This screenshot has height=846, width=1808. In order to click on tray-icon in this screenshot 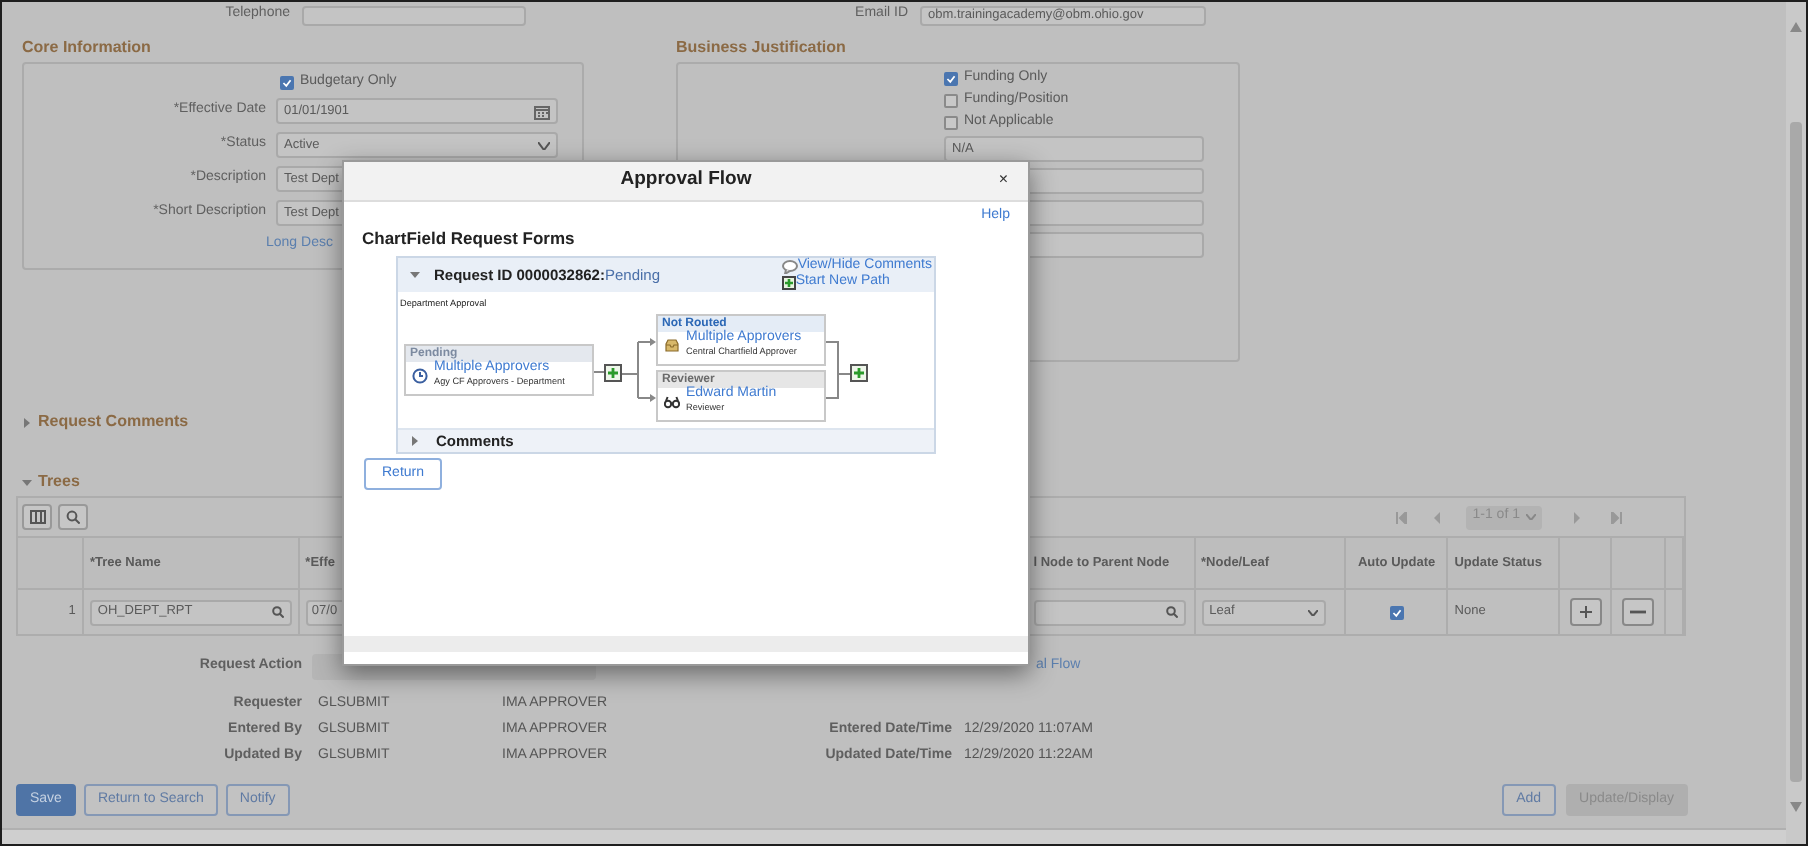, I will do `click(672, 345)`.